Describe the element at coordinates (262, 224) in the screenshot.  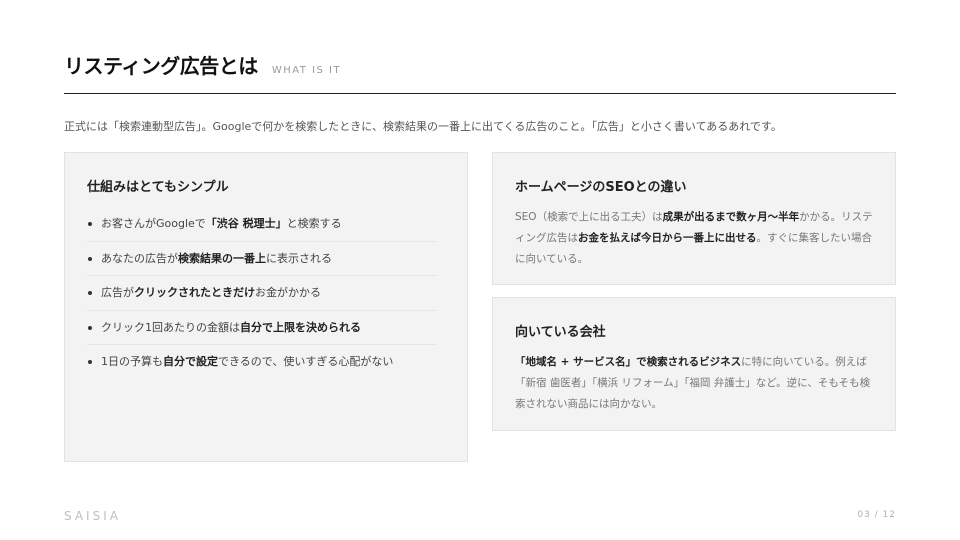
I see `list-item: お客さんがGoogleで「渋谷 税理士」と検索する` at that location.